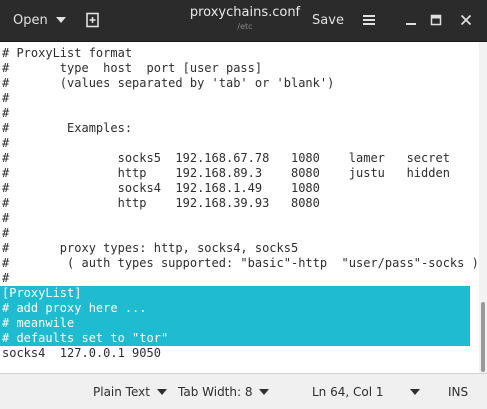 Image resolution: width=487 pixels, height=409 pixels. Describe the element at coordinates (235, 338) in the screenshot. I see `editor-line-selected: # defaults set to "tor"` at that location.